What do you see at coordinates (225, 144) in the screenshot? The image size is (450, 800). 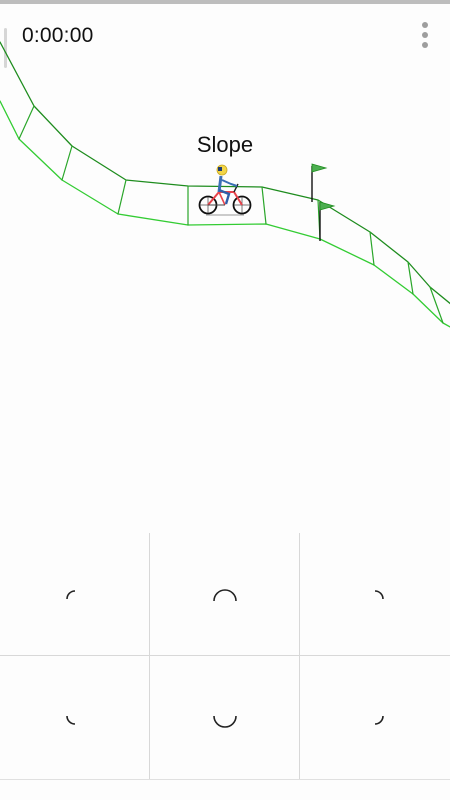 I see `level-title: Slope` at bounding box center [225, 144].